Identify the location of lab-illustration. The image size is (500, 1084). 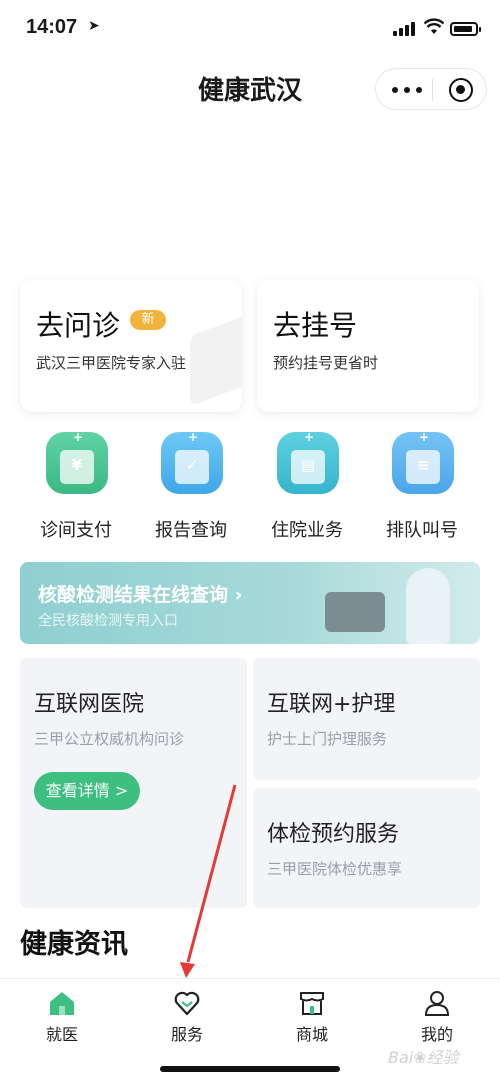
(385, 603).